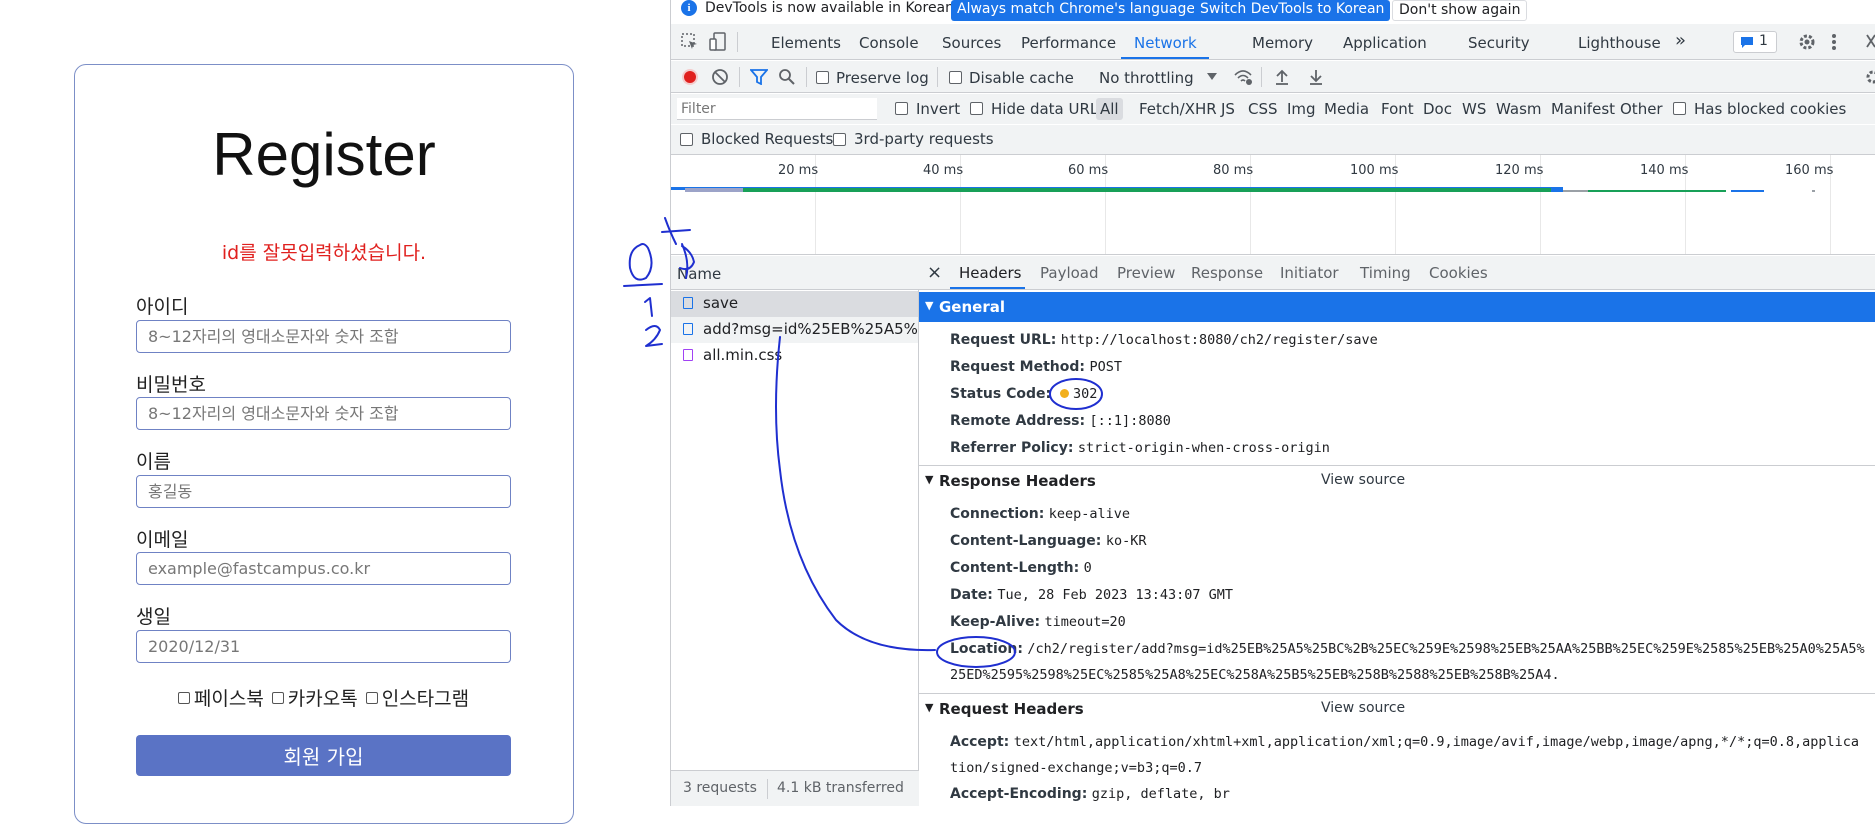  I want to click on type-filter-img: Img, so click(1301, 109).